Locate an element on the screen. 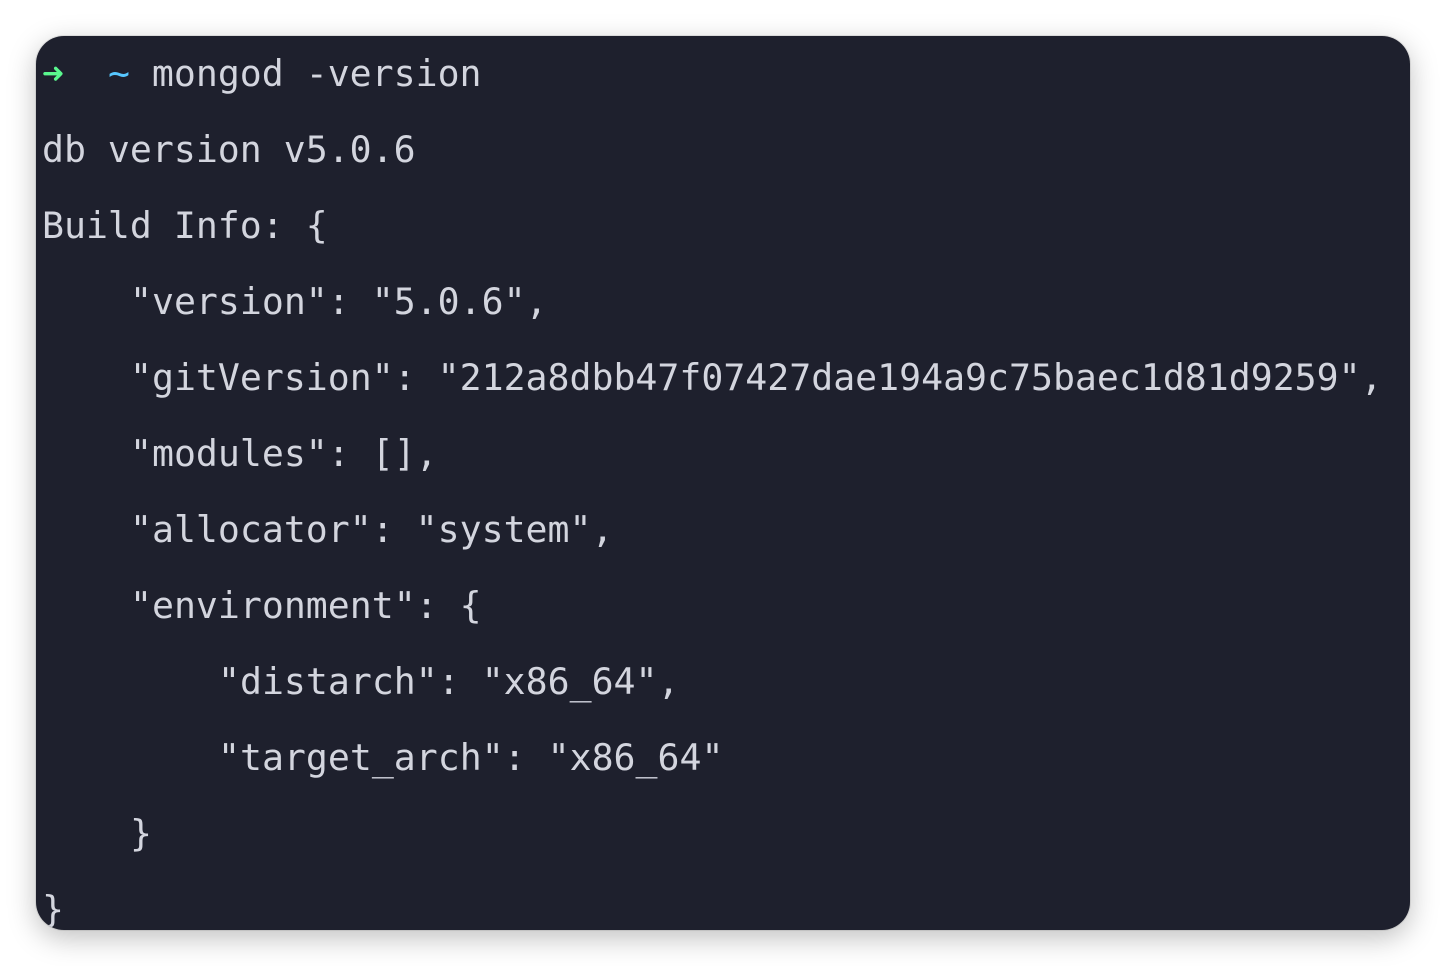  right-arrow-icon: ➜ is located at coordinates (53, 73).